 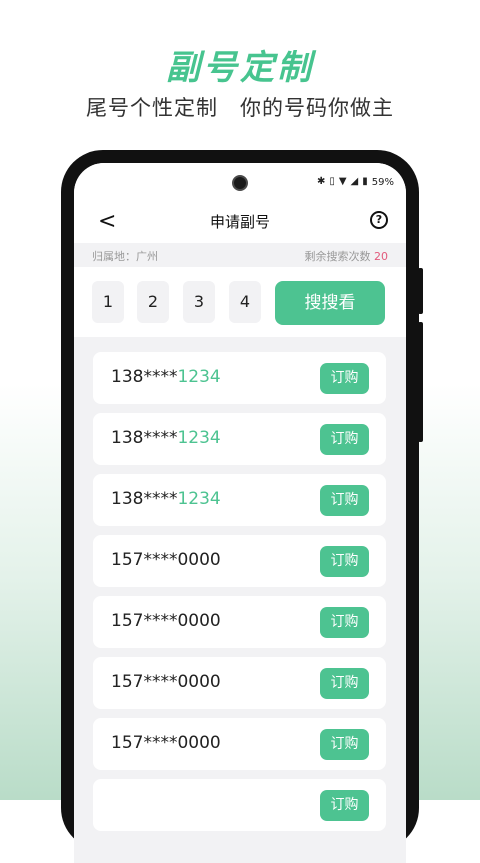 What do you see at coordinates (337, 256) in the screenshot?
I see `remaining-label: 剩余搜索次数` at bounding box center [337, 256].